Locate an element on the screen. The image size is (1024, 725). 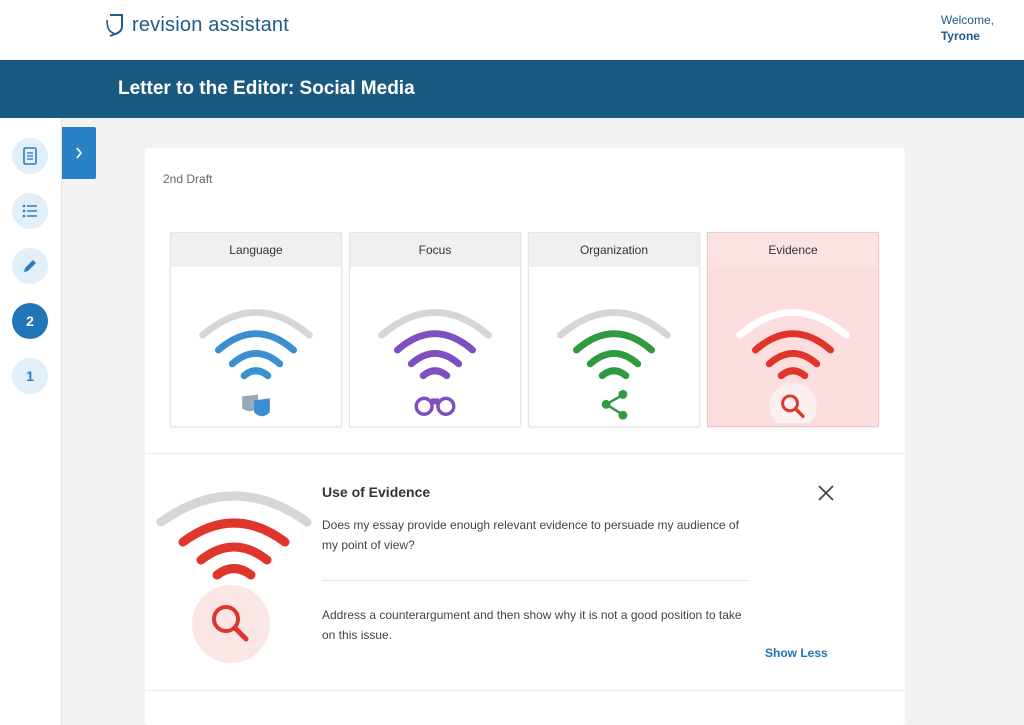
close-icon is located at coordinates (826, 493).